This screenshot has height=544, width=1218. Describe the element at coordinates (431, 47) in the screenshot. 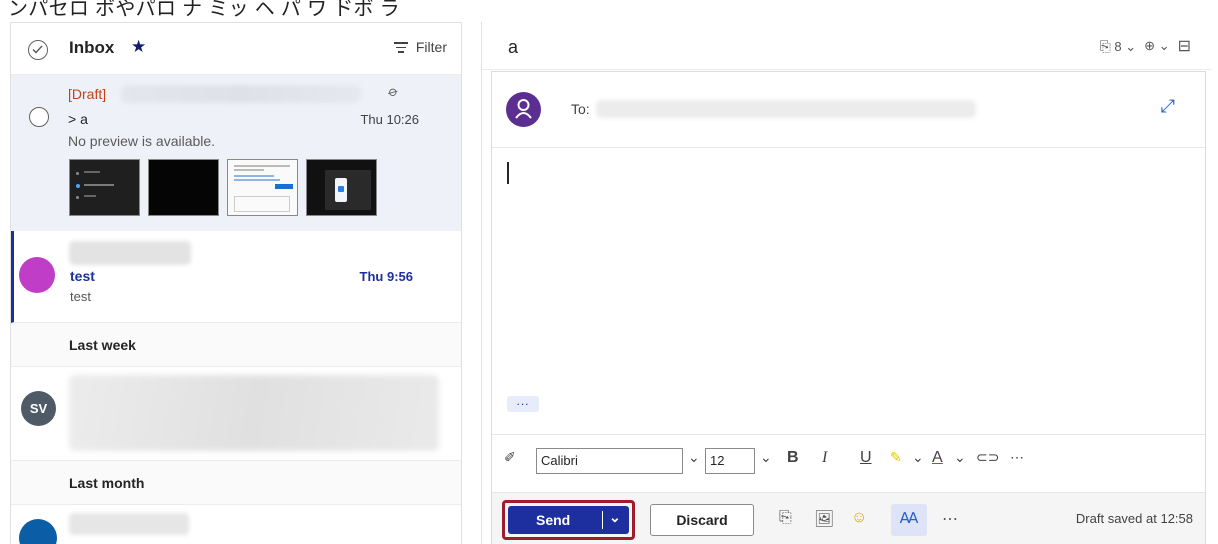

I see `filter-label: Filter` at that location.